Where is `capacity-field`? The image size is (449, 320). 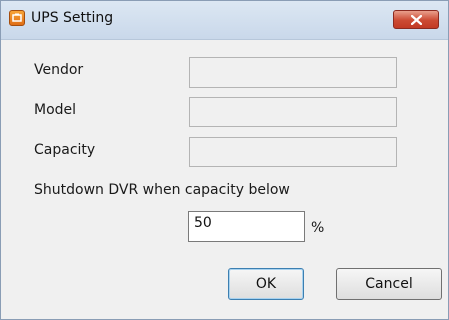 capacity-field is located at coordinates (293, 152).